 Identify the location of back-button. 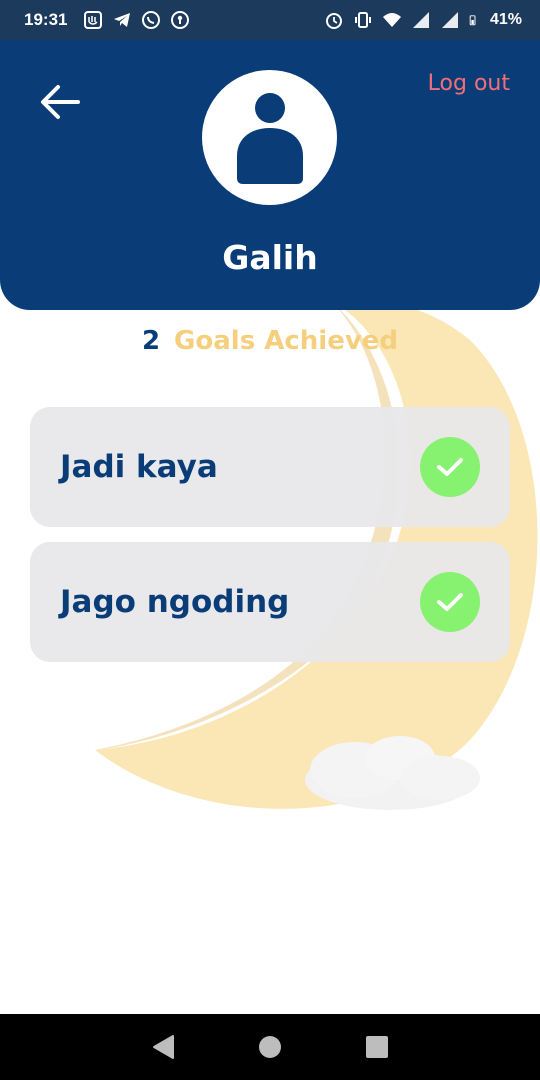
(60, 102).